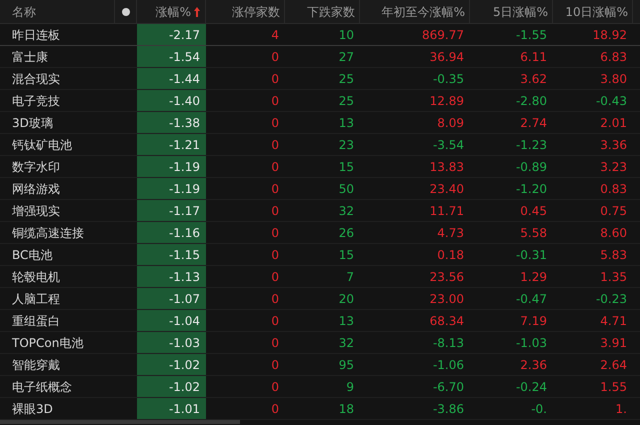 The width and height of the screenshot is (640, 425). I want to click on table-cell-text: 18.92, so click(610, 35).